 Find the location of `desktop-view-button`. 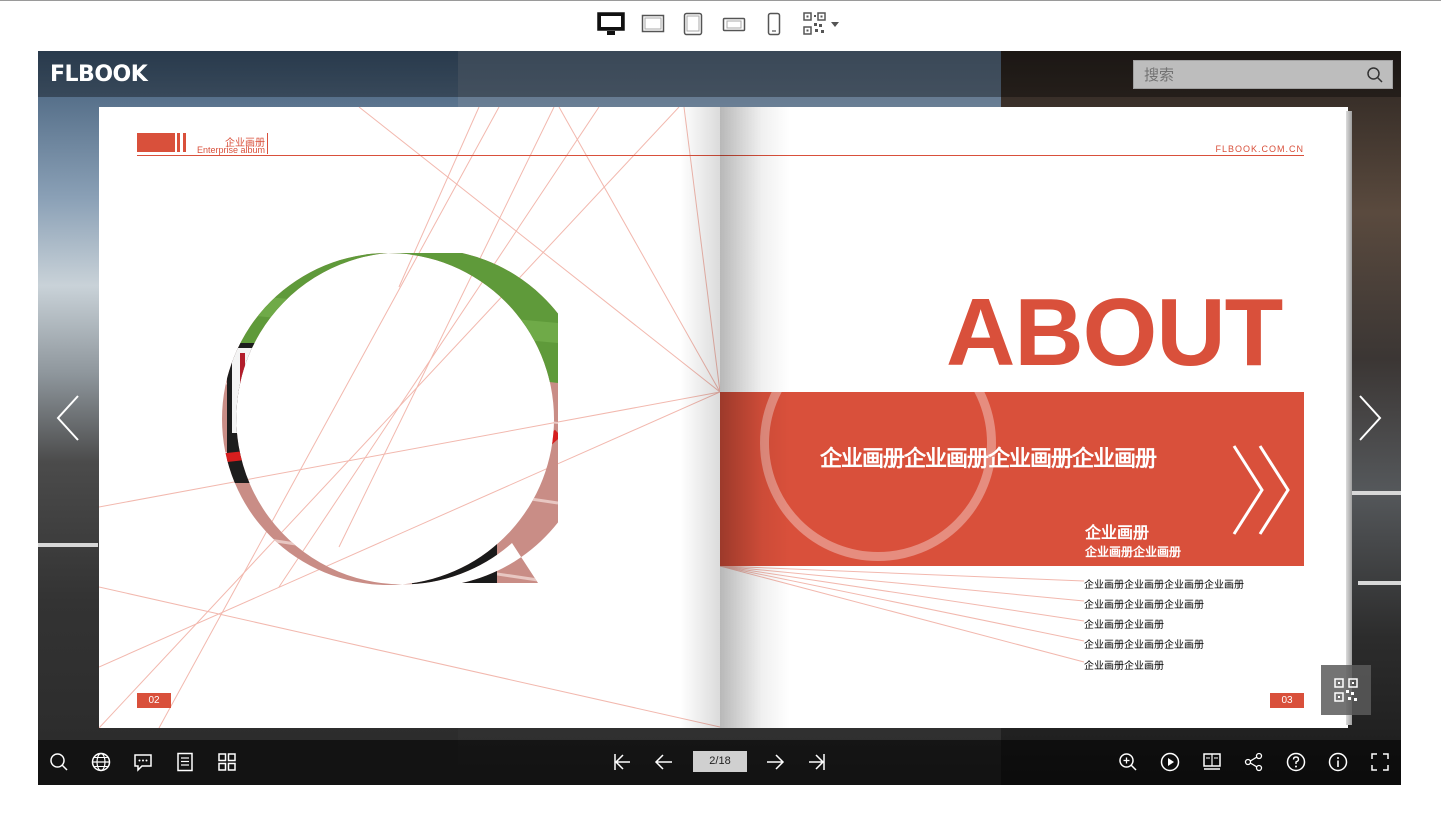

desktop-view-button is located at coordinates (611, 24).